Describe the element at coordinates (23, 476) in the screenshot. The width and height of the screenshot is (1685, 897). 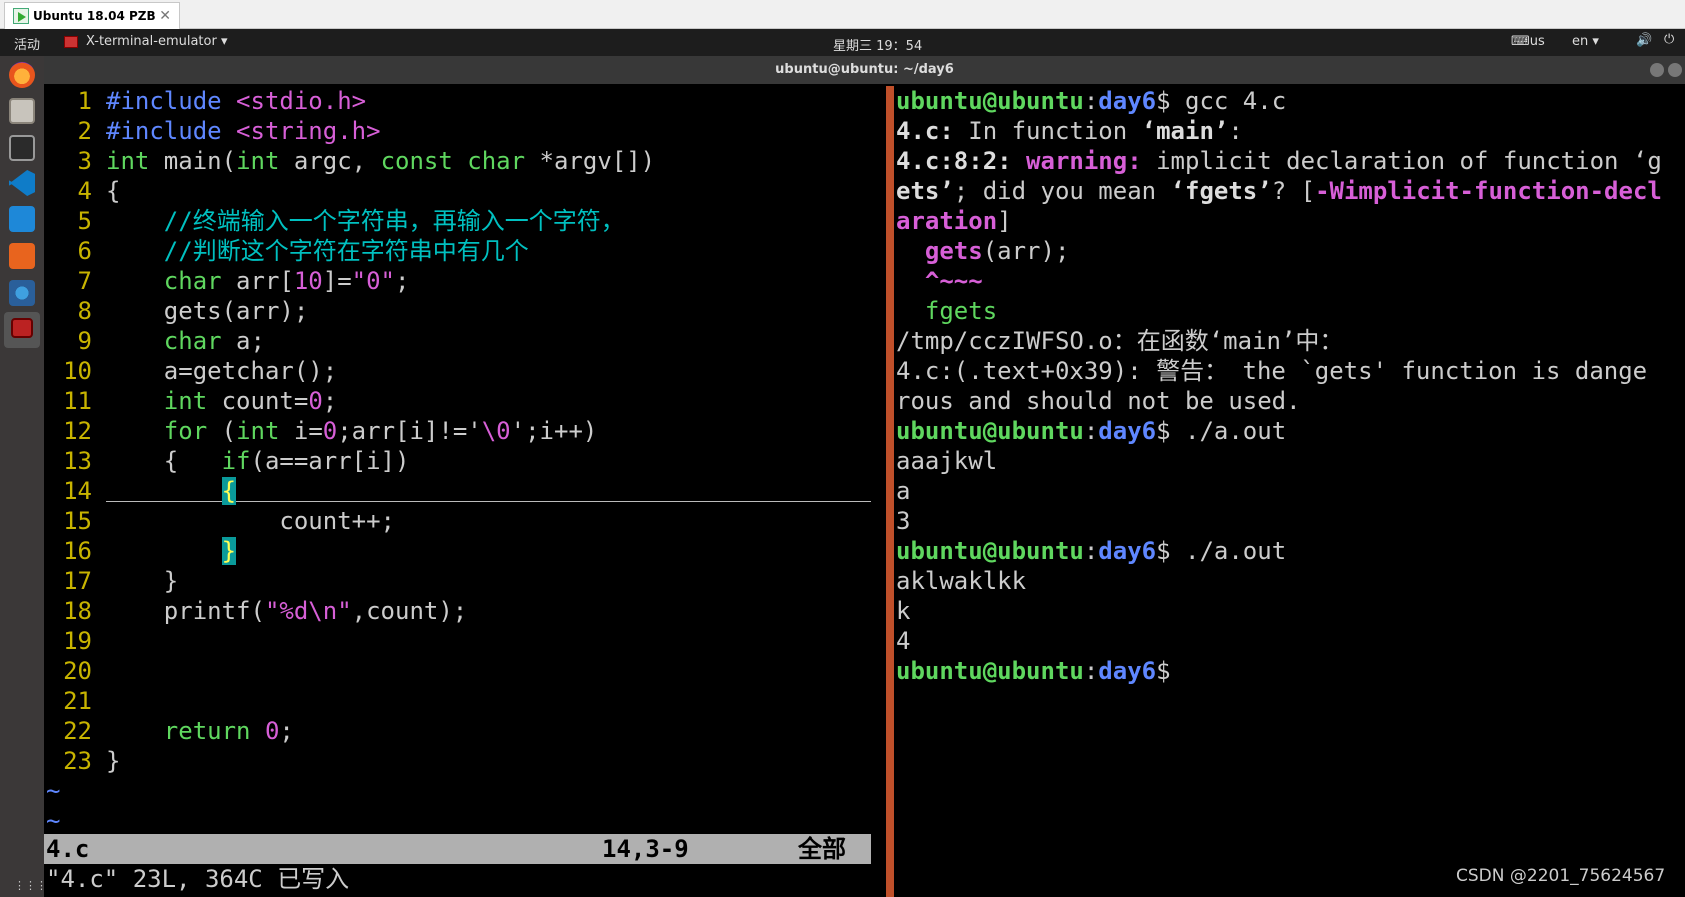
I see `dock: ⋮⋮⋮` at that location.